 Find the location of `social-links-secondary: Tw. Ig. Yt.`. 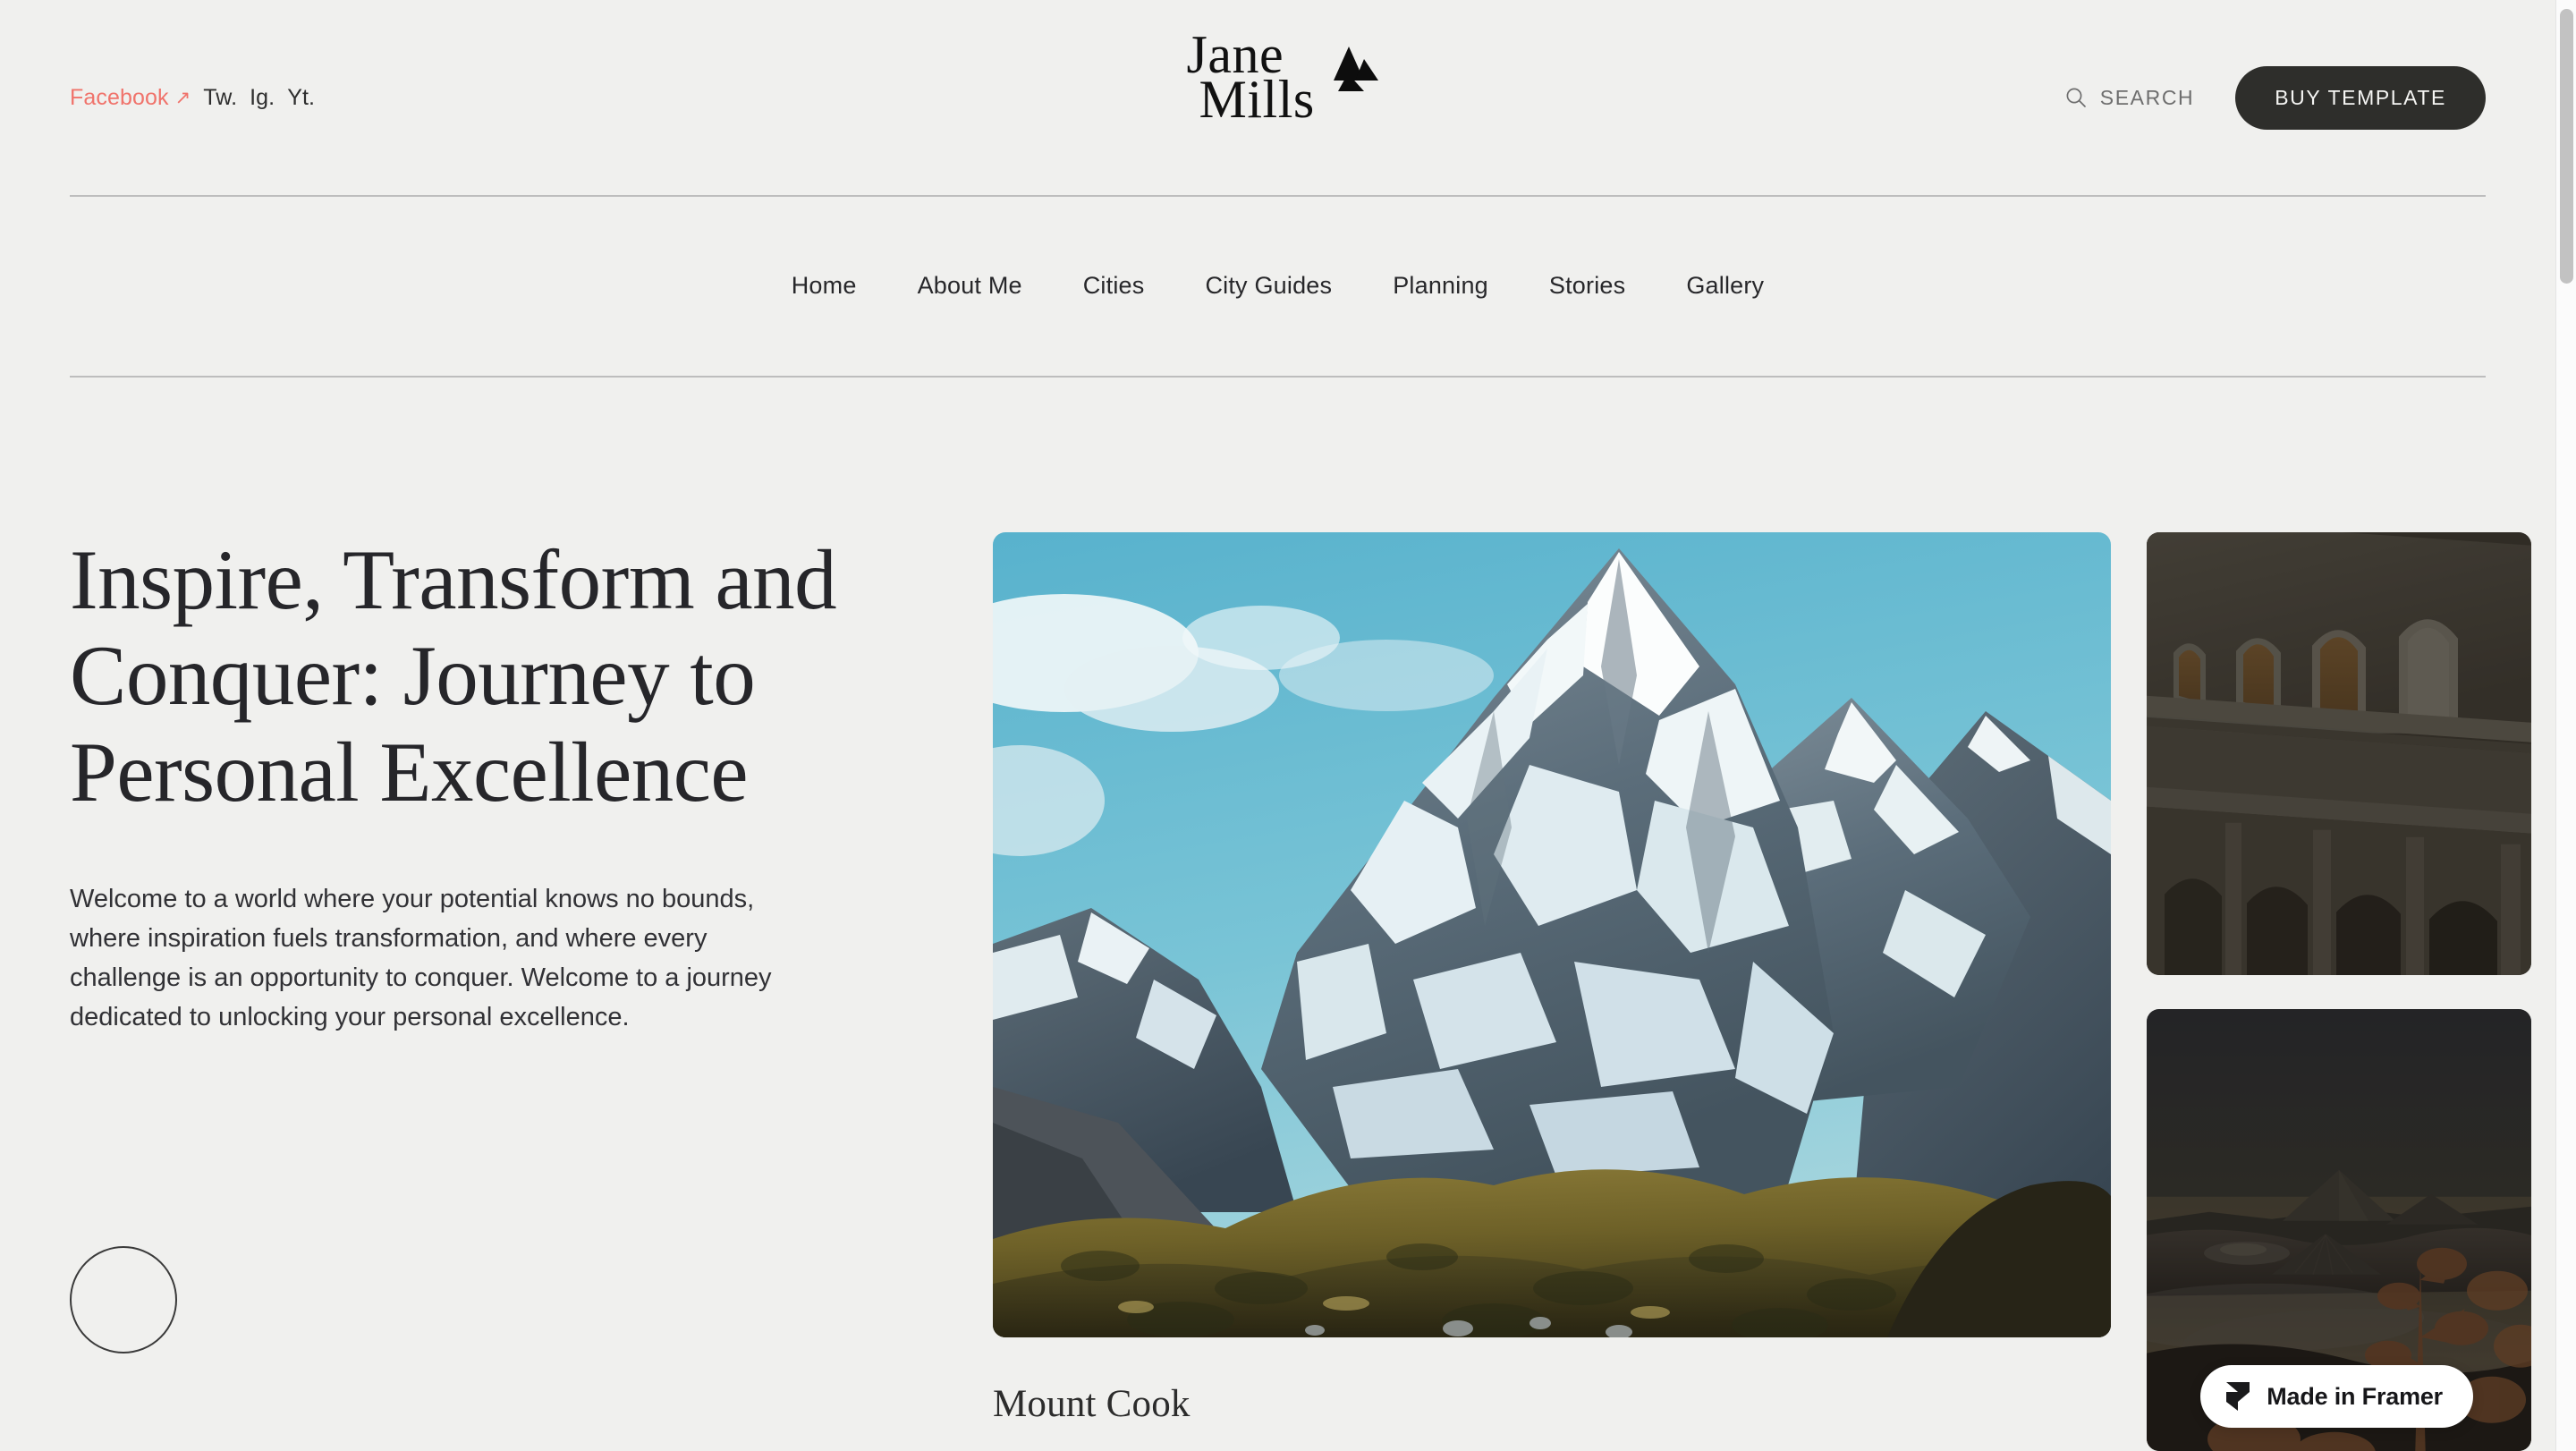

social-links-secondary: Tw. Ig. Yt. is located at coordinates (259, 98).